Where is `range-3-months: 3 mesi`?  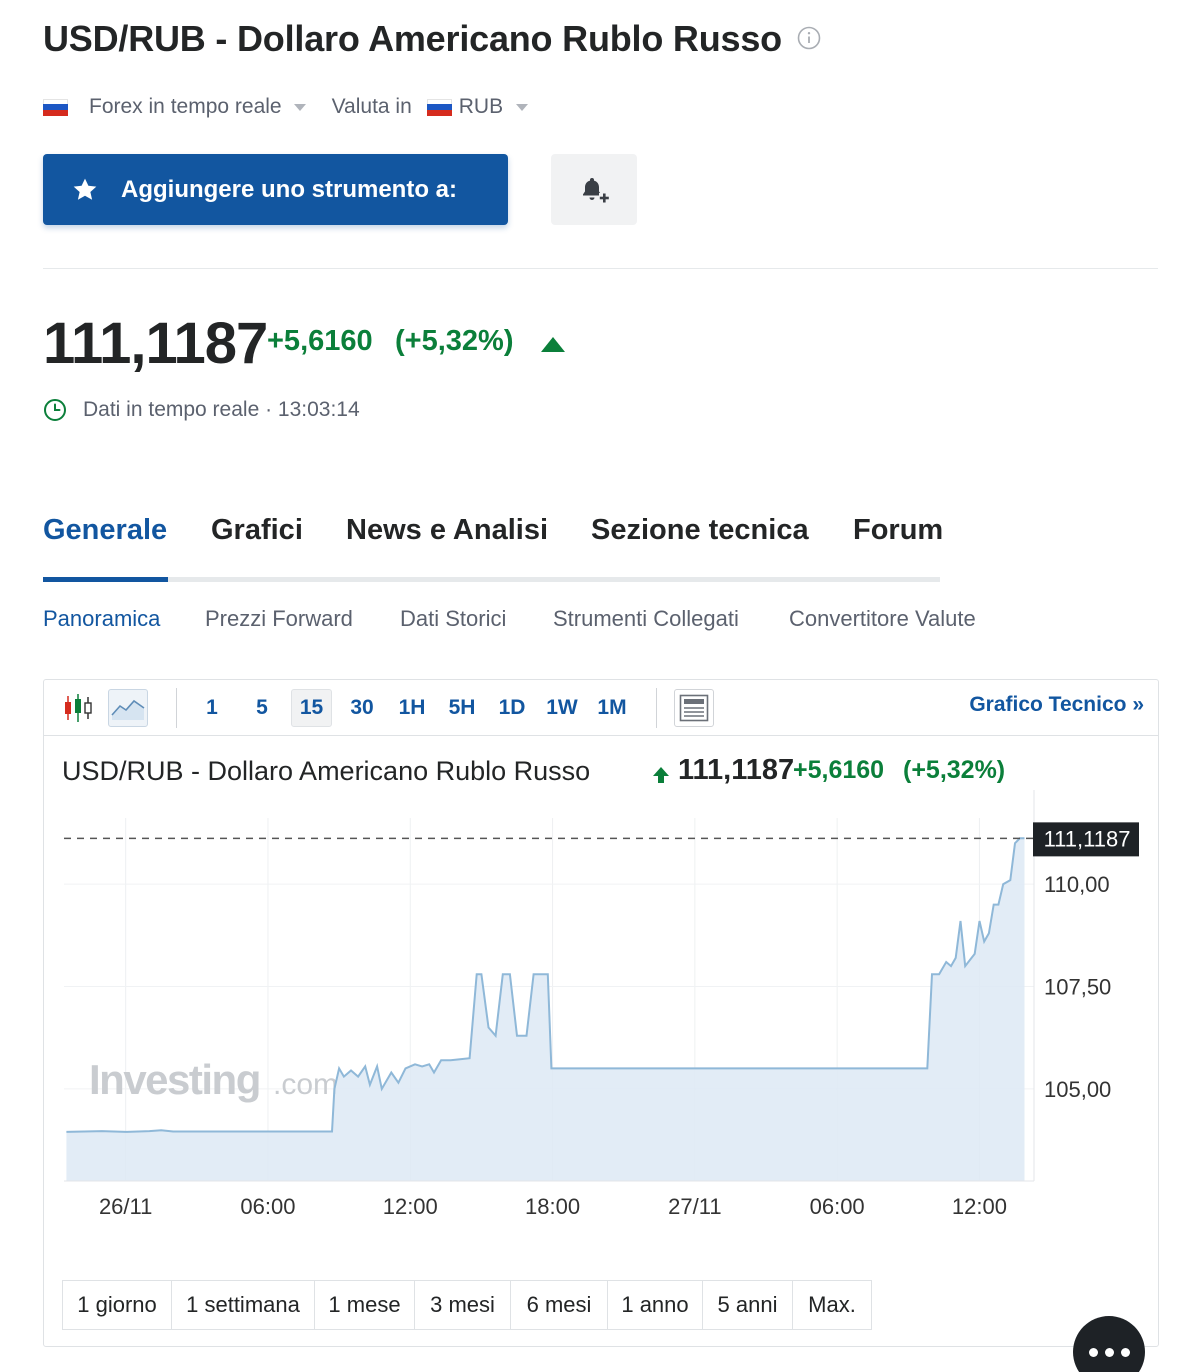
range-3-months: 3 mesi is located at coordinates (463, 1305).